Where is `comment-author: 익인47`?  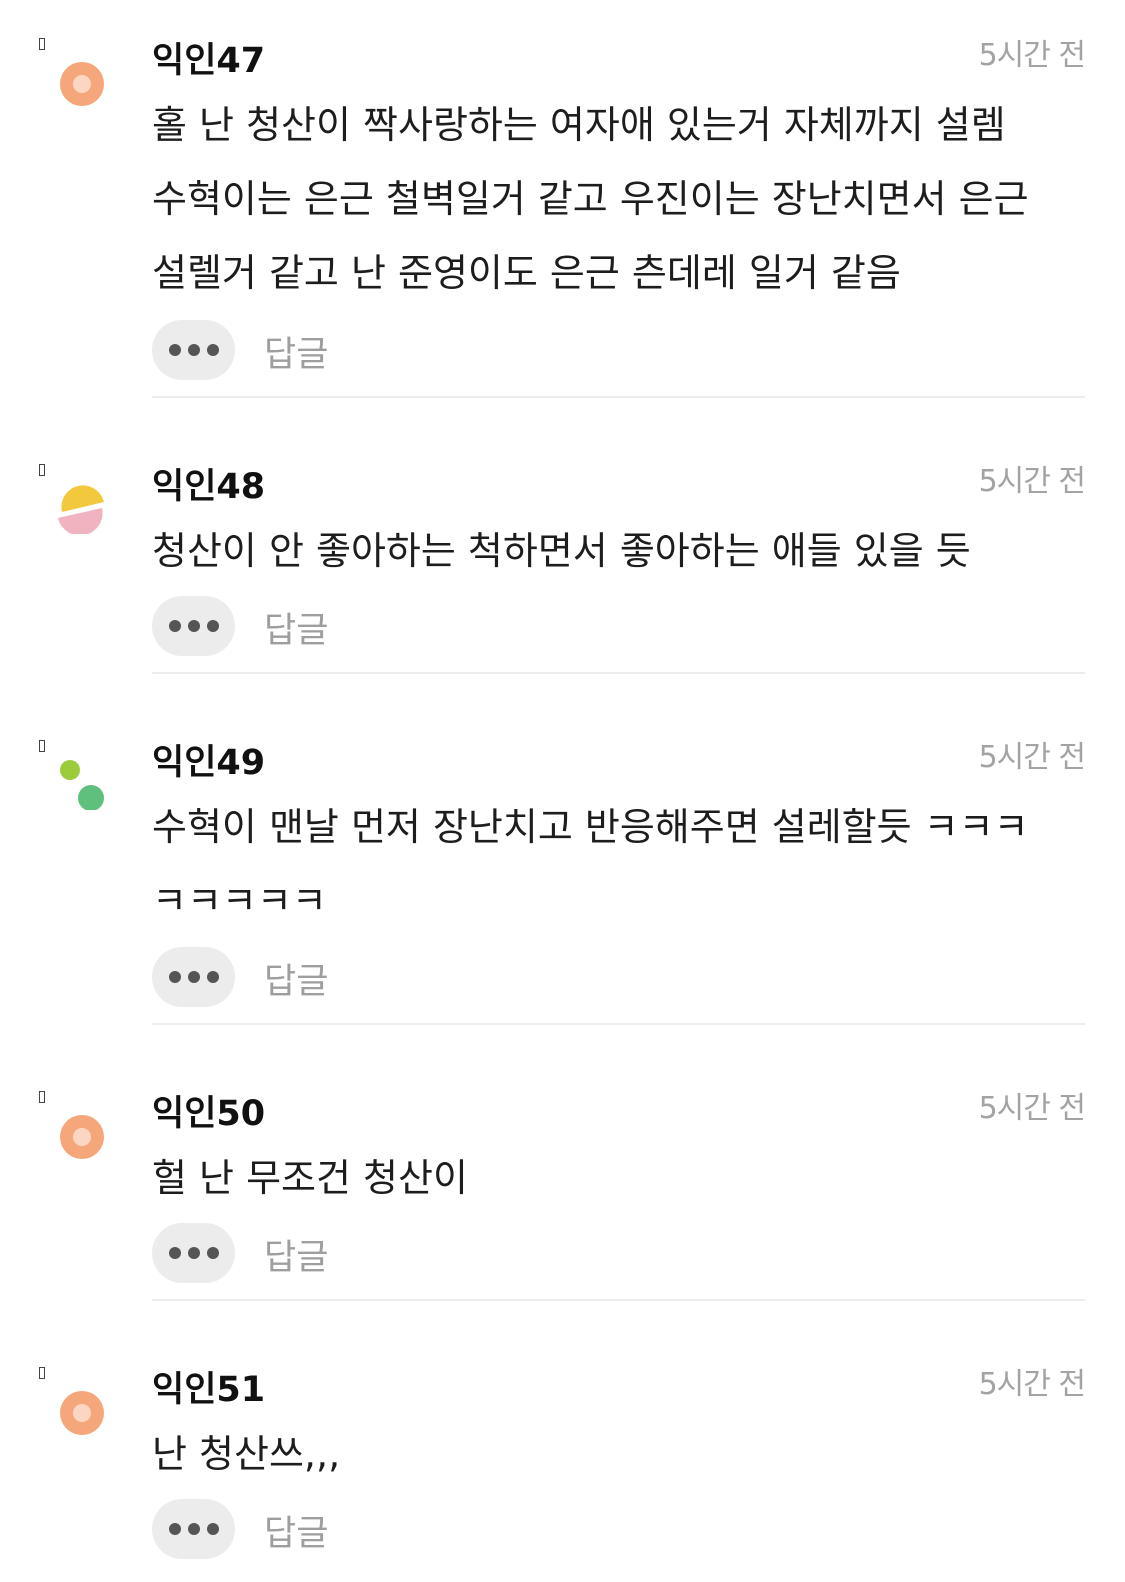 comment-author: 익인47 is located at coordinates (208, 57).